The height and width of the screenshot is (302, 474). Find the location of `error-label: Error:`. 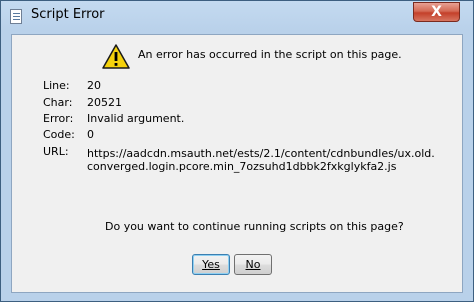

error-label: Error: is located at coordinates (58, 118).